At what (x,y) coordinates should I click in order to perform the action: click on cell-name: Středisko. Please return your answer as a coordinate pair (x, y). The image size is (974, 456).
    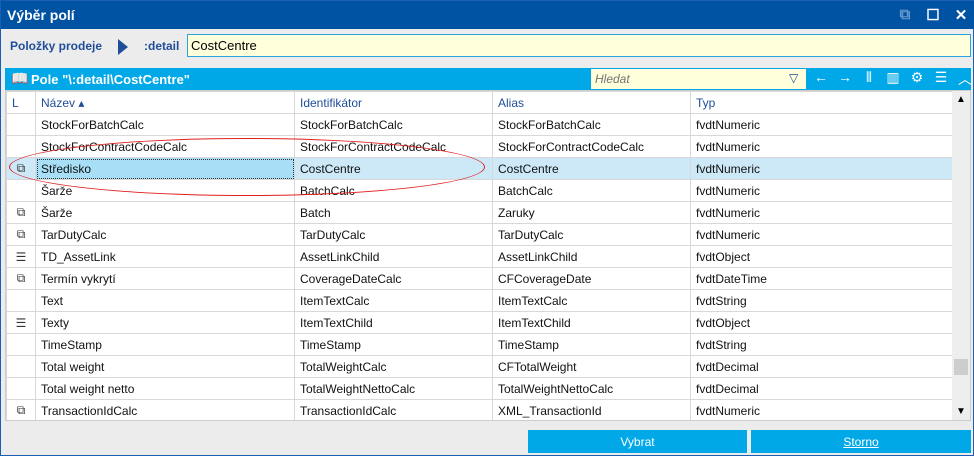
    Looking at the image, I should click on (165, 168).